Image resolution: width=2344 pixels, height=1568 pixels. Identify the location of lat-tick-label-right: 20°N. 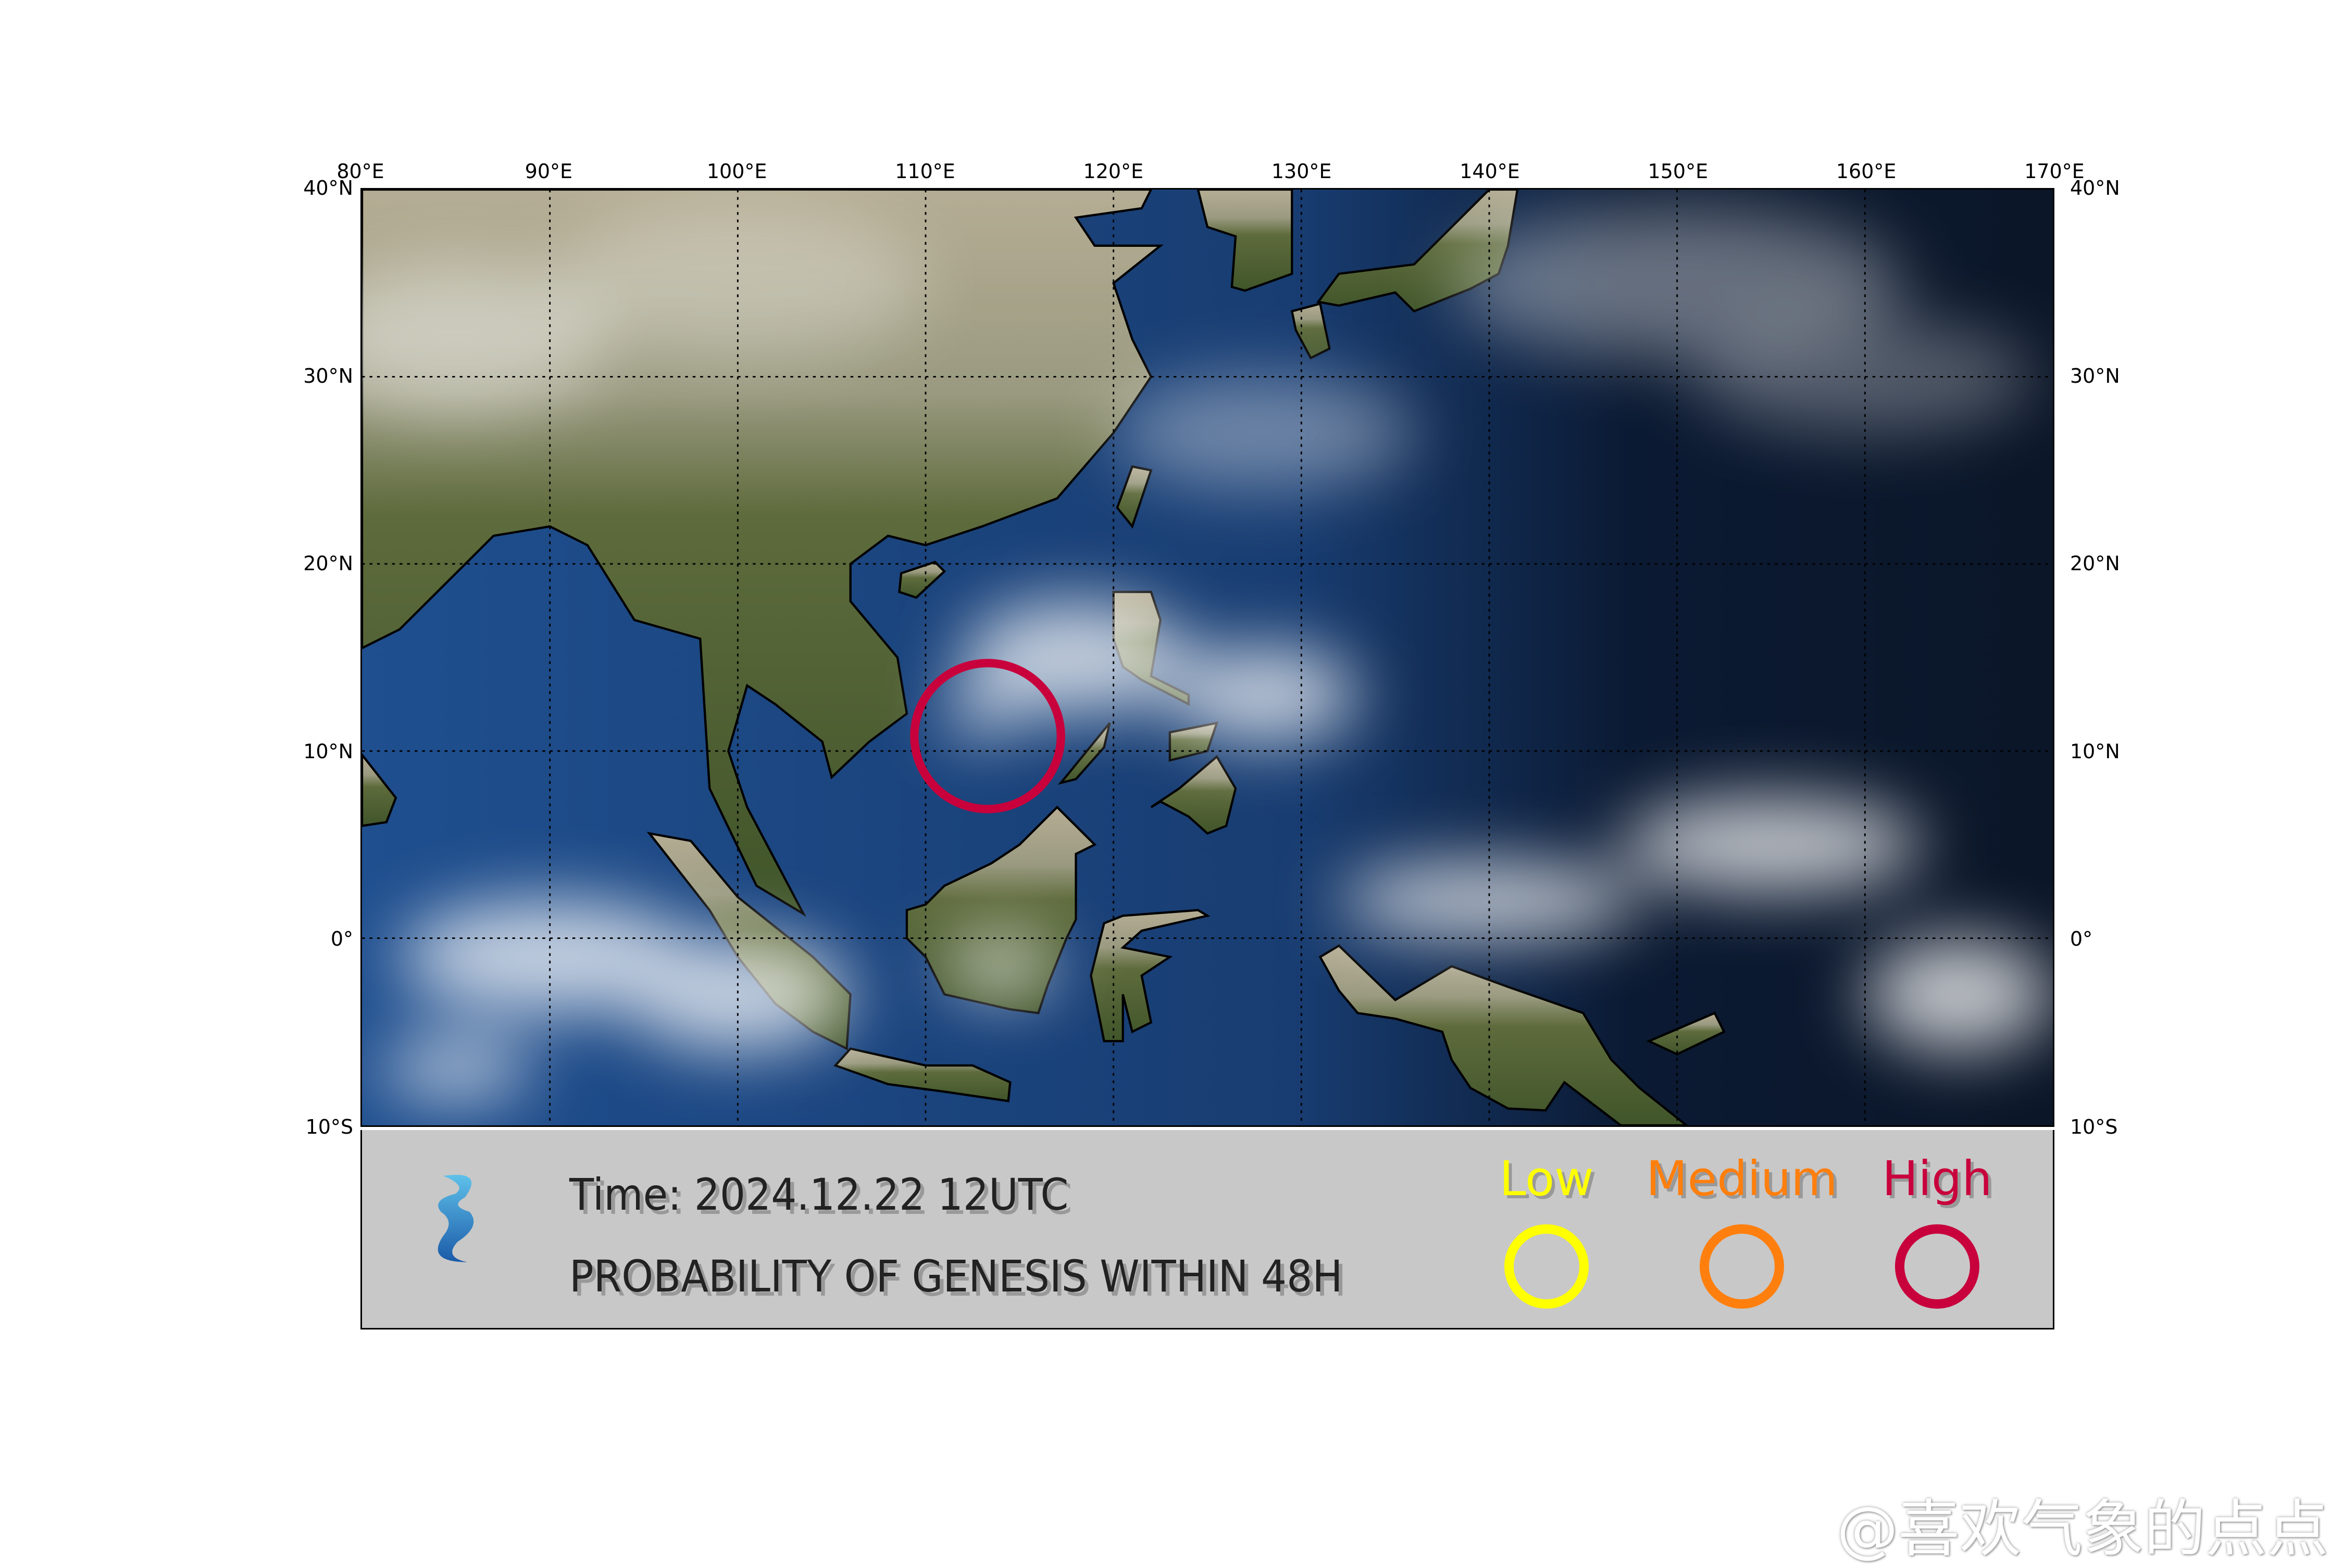
(2095, 563).